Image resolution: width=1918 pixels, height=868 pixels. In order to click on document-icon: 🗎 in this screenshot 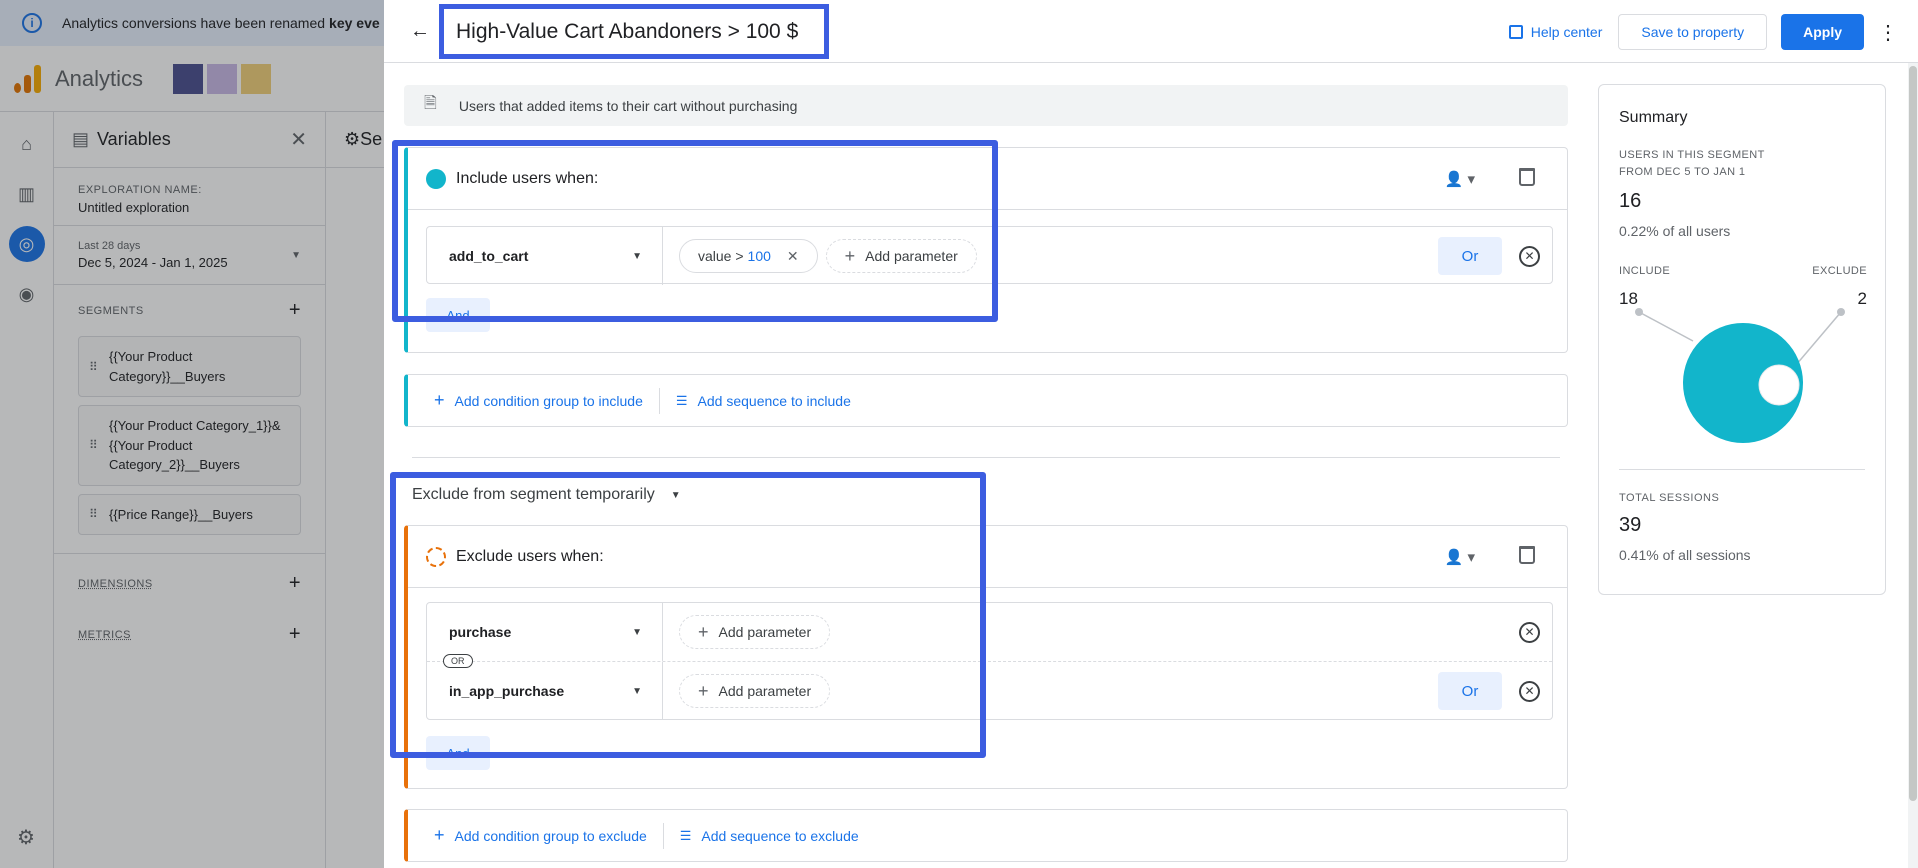, I will do `click(430, 103)`.